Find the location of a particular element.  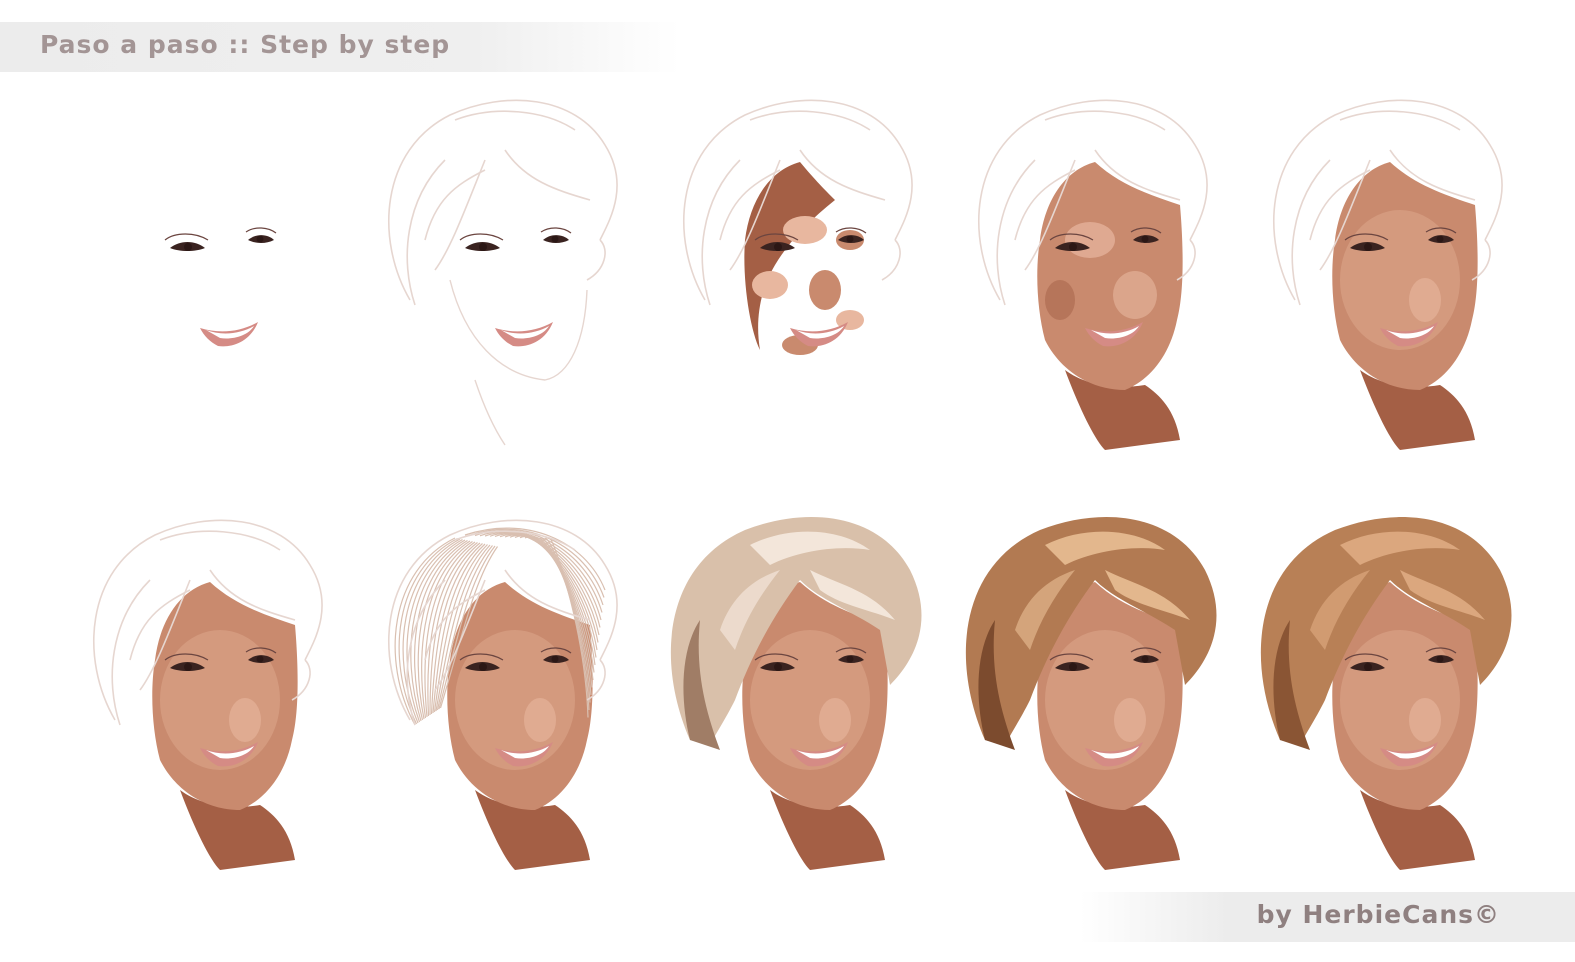

page-title: Paso a paso :: Step by step is located at coordinates (245, 44).